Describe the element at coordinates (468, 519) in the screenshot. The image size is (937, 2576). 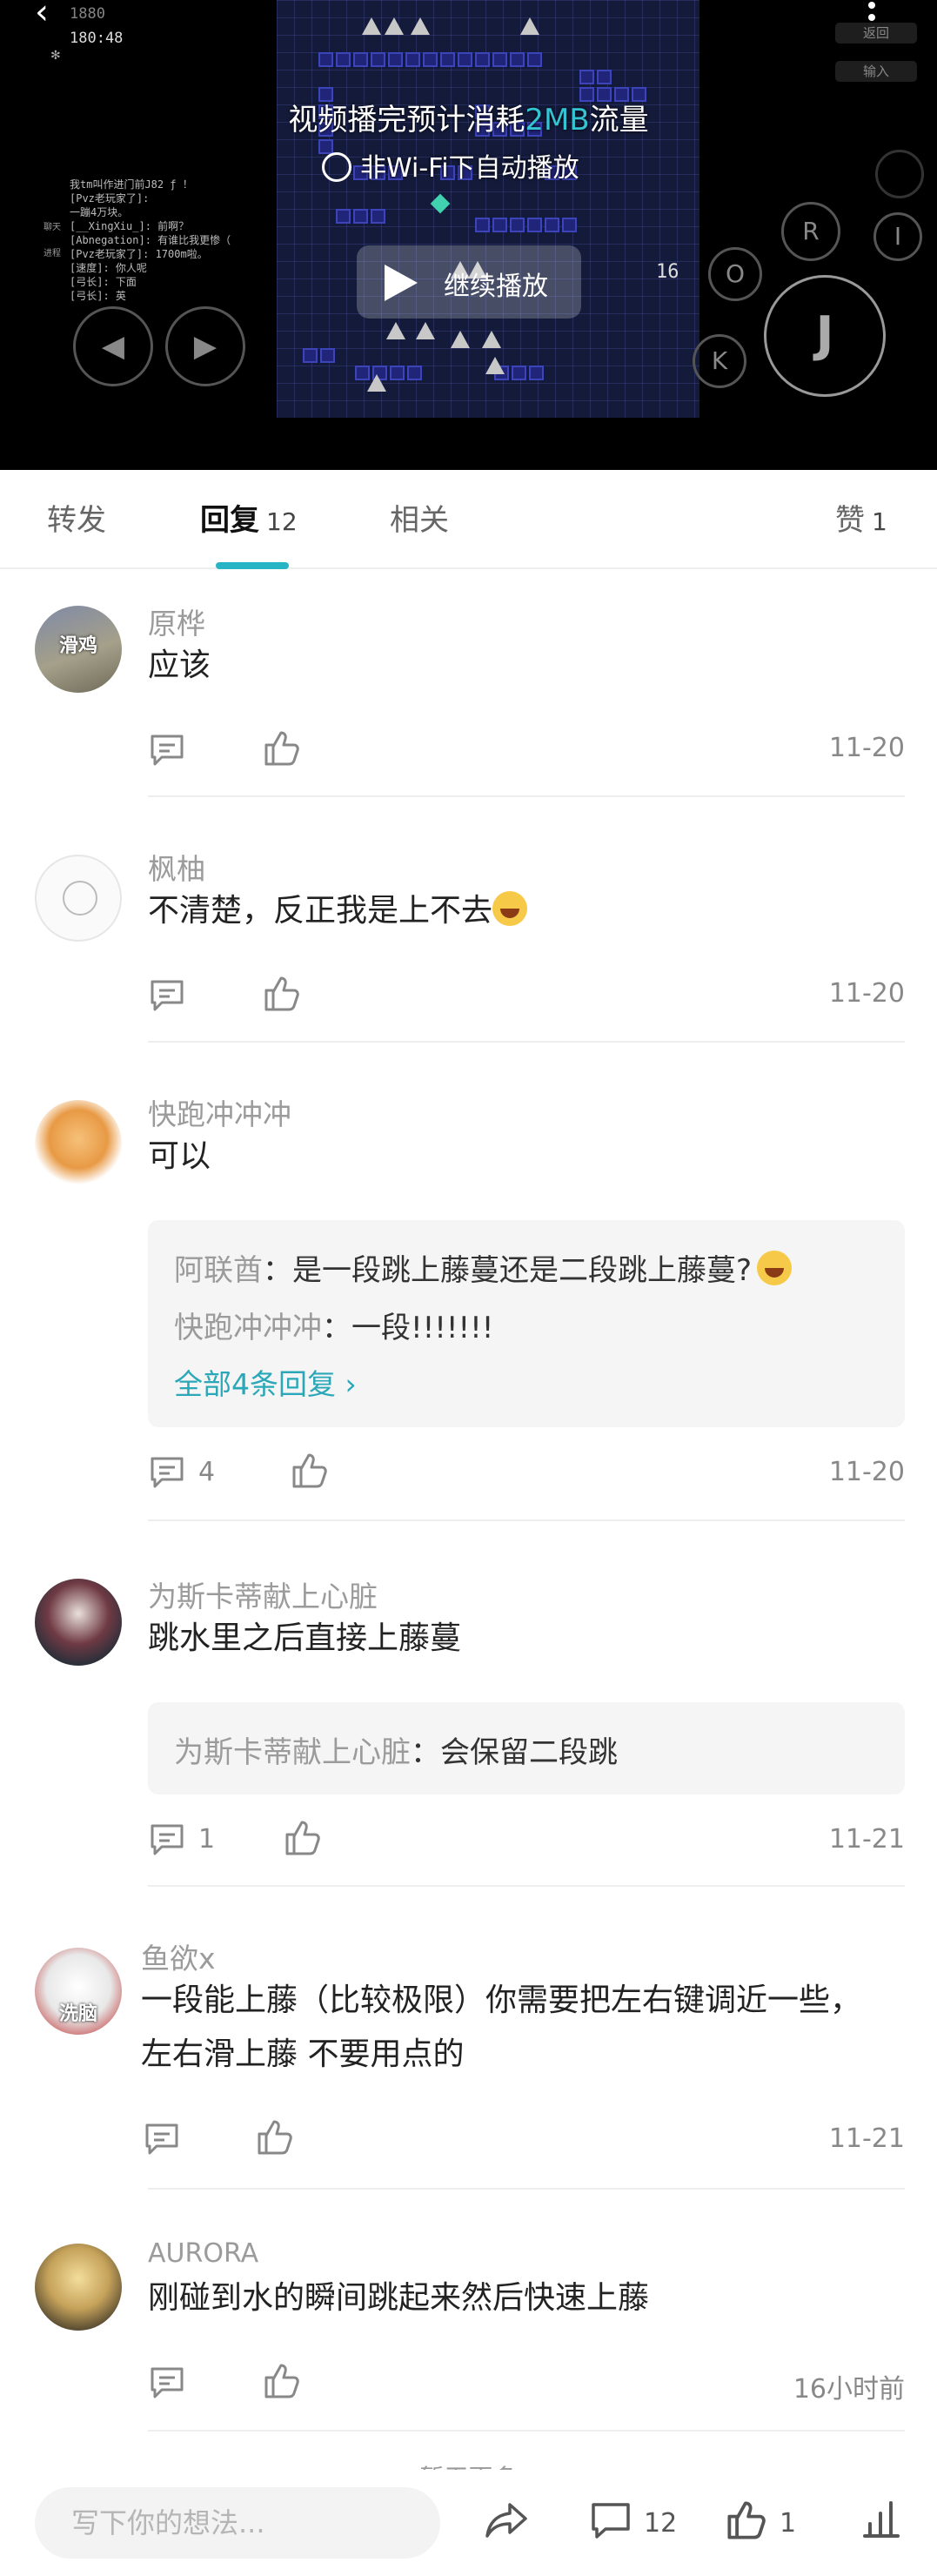
I see `tab-bar: 转发 回复 12 相关 赞1` at that location.